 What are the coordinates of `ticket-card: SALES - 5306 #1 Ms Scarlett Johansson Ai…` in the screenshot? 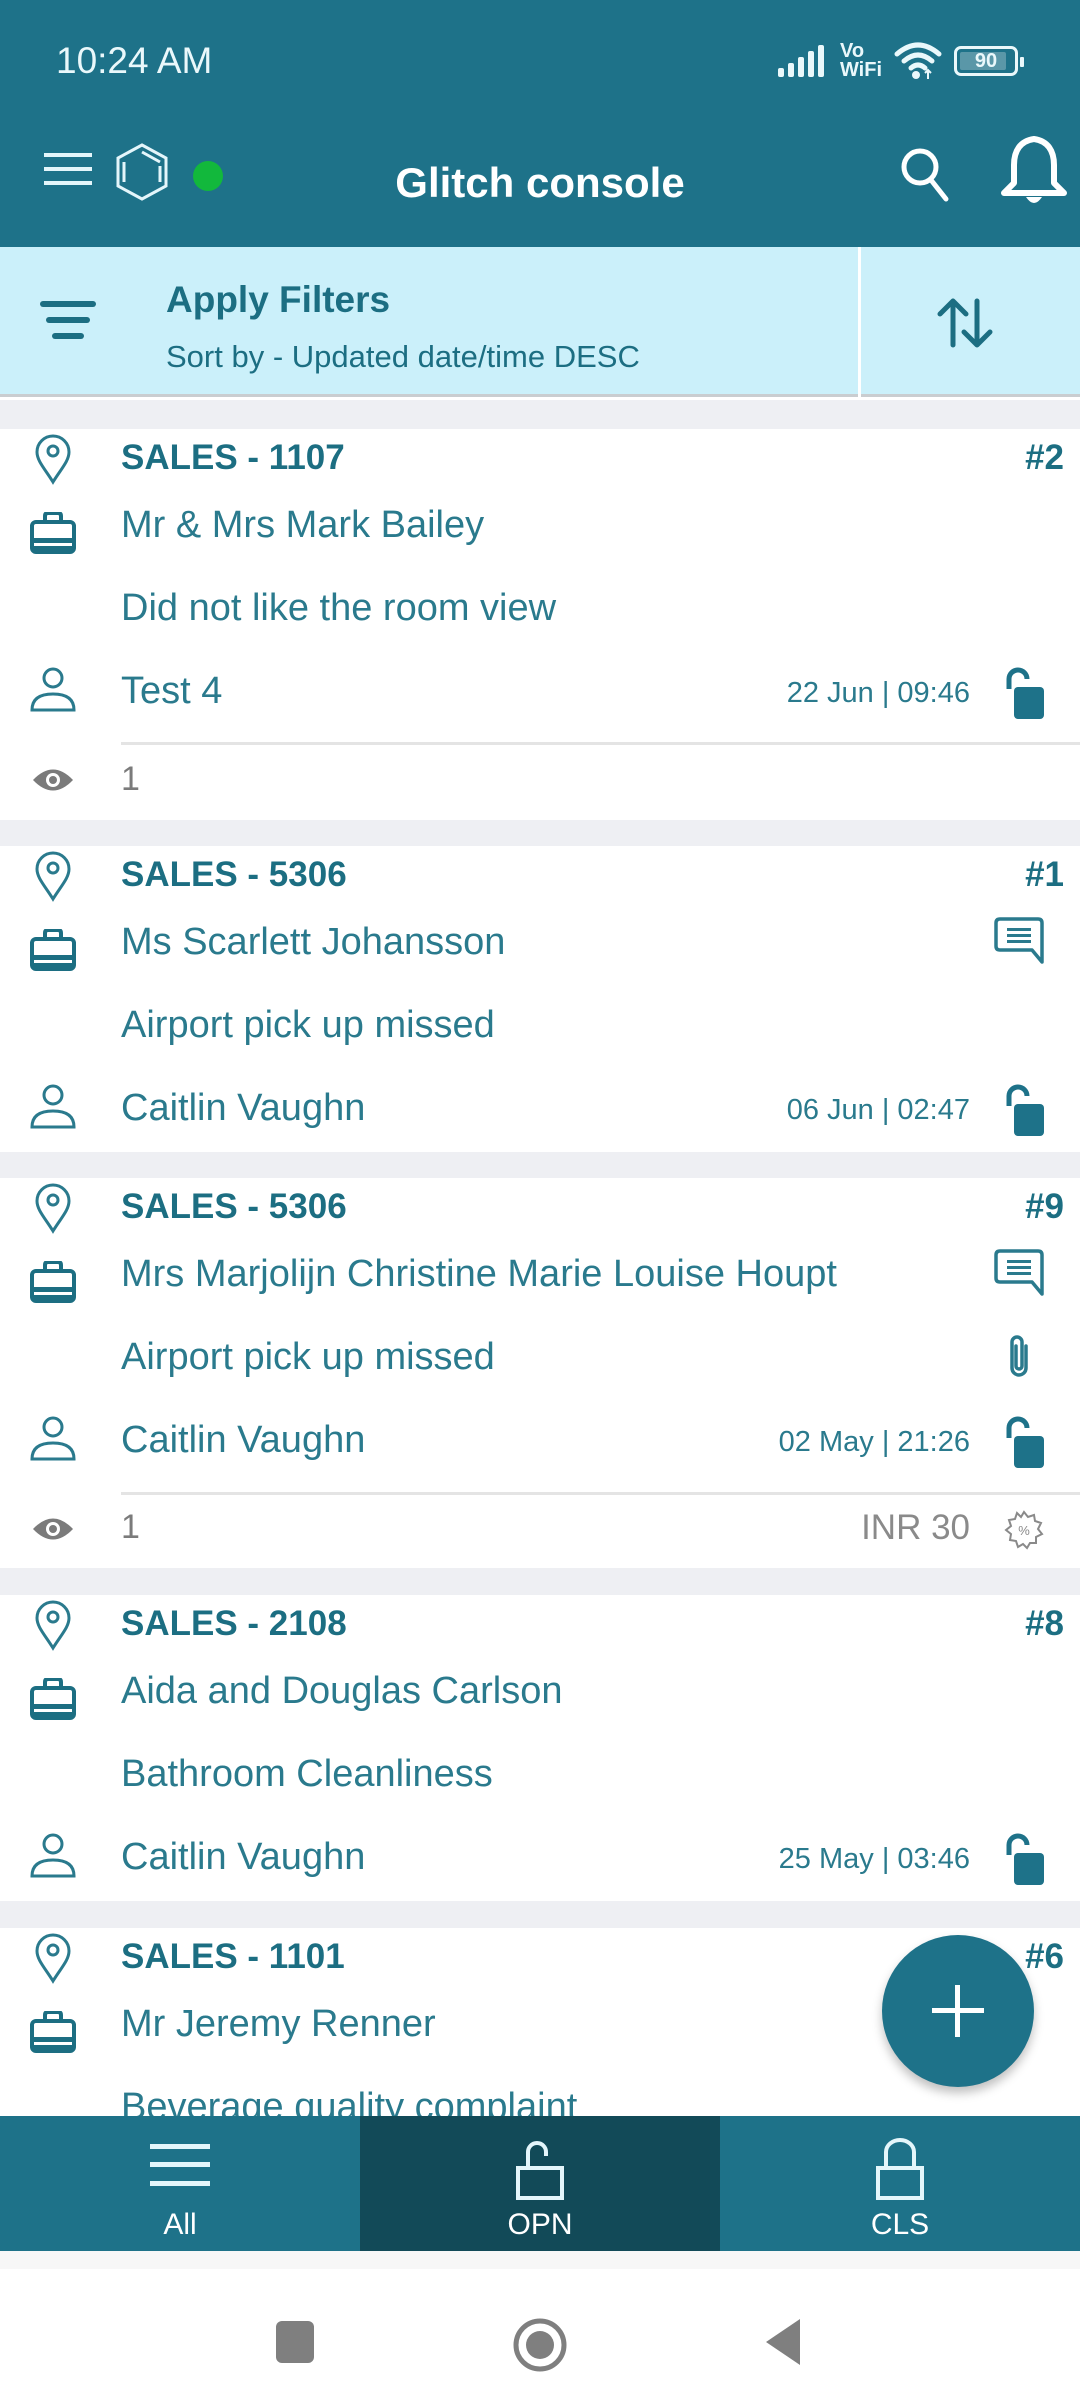 It's located at (540, 999).